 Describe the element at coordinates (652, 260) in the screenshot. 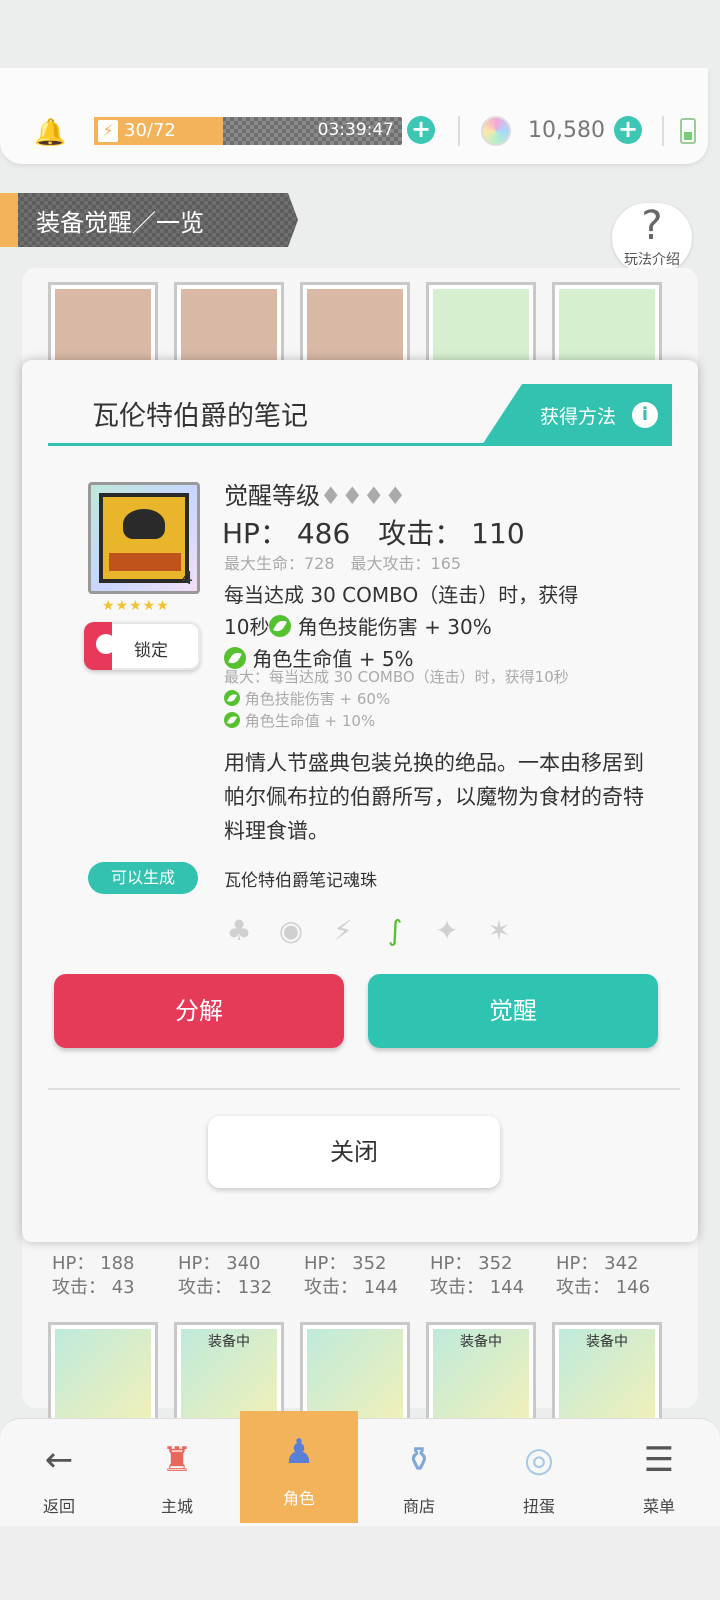

I see `help-label: 玩法介绍` at that location.